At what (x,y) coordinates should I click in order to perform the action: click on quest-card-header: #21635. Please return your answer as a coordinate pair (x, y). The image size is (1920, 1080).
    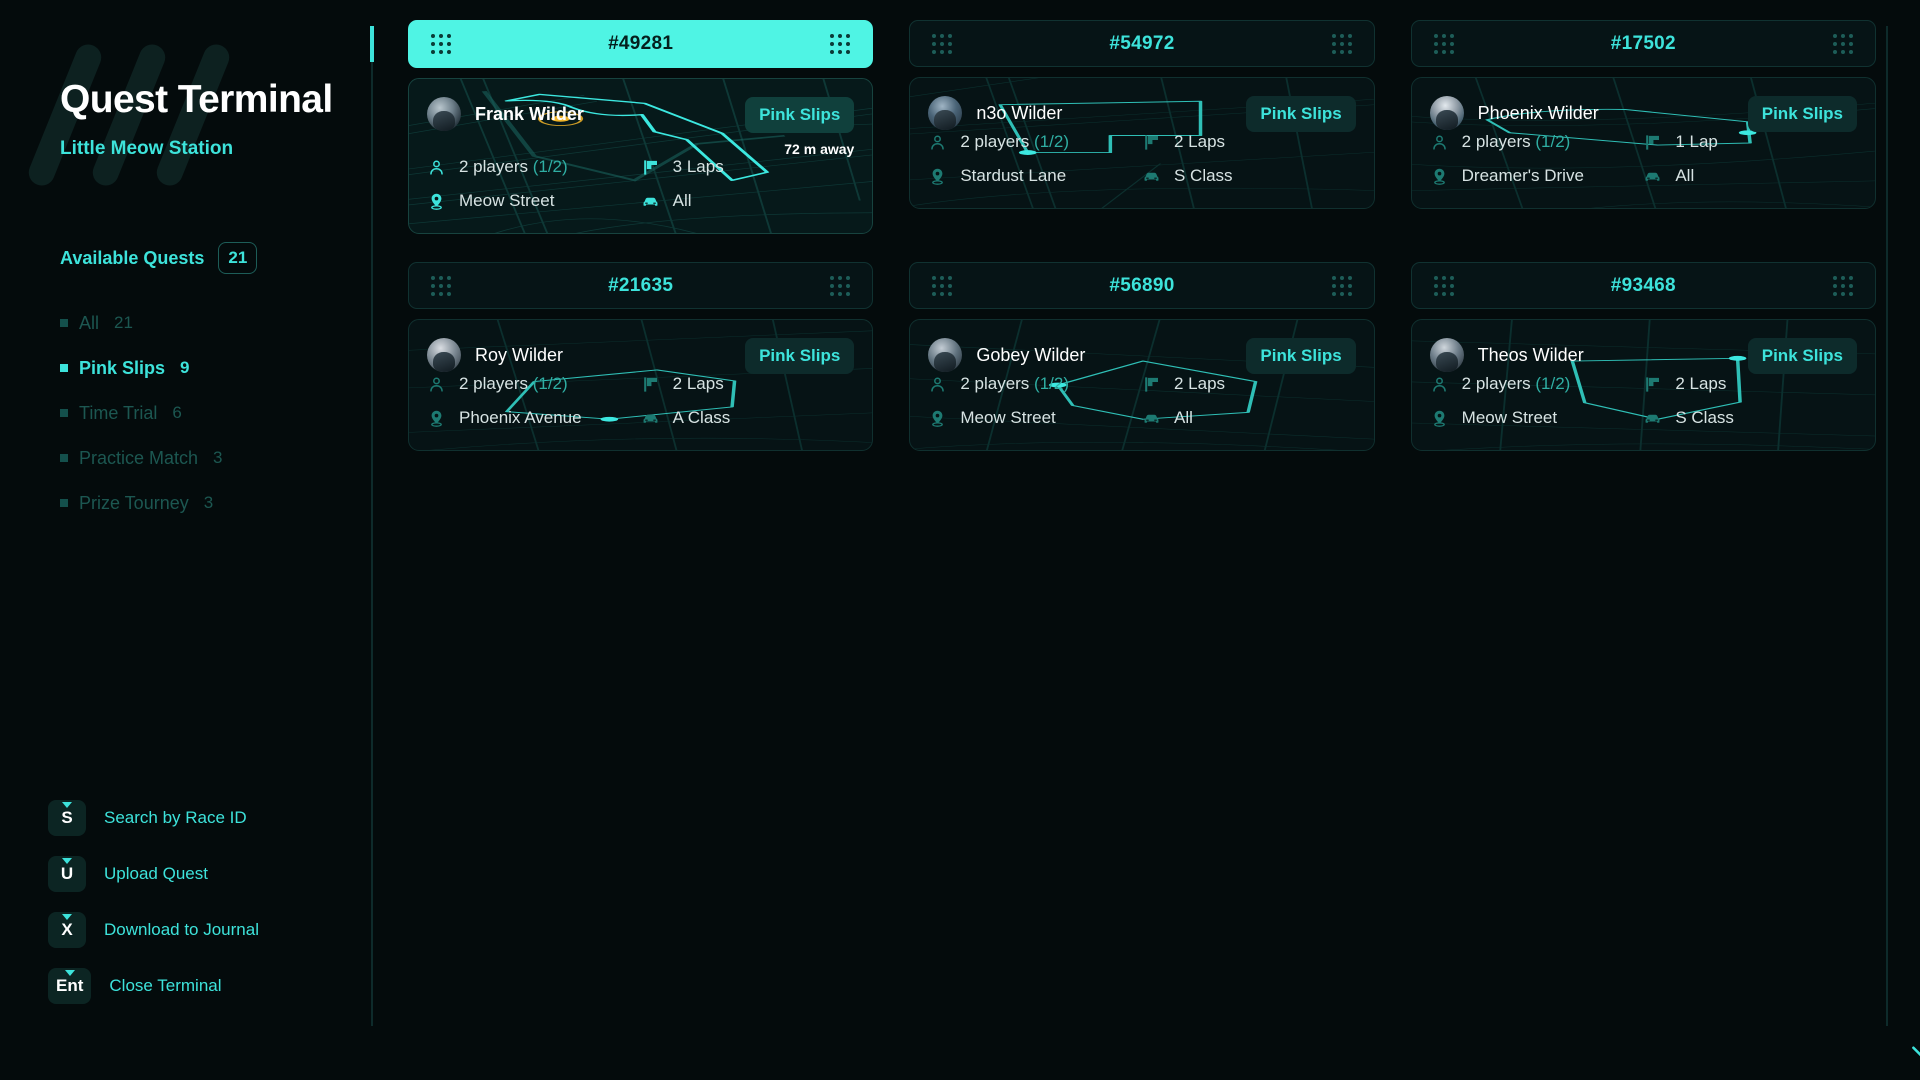
    Looking at the image, I should click on (641, 285).